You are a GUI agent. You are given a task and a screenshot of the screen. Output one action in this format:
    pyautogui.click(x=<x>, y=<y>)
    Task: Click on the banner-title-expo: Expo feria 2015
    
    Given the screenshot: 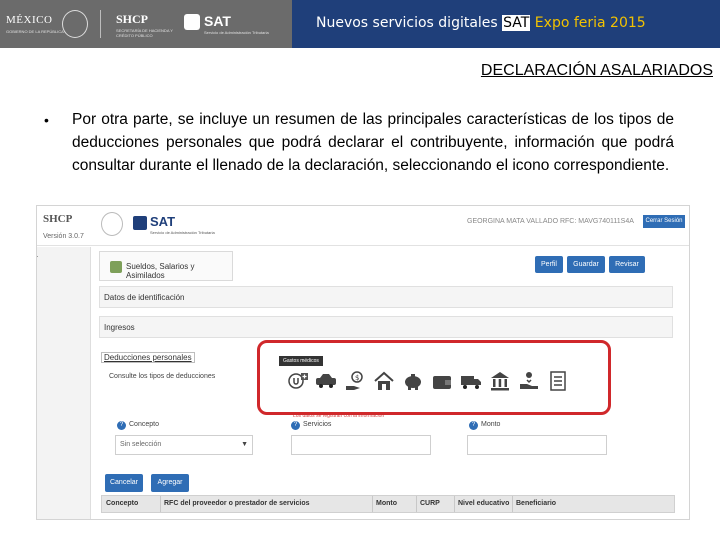 What is the action you would take?
    pyautogui.click(x=588, y=23)
    